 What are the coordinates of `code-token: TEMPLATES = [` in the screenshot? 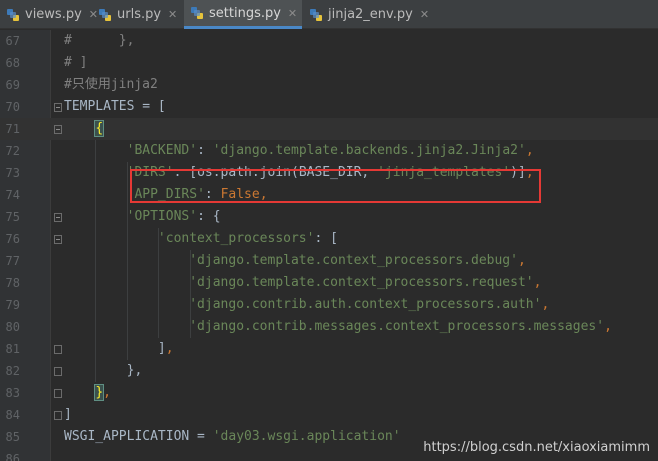 It's located at (115, 106).